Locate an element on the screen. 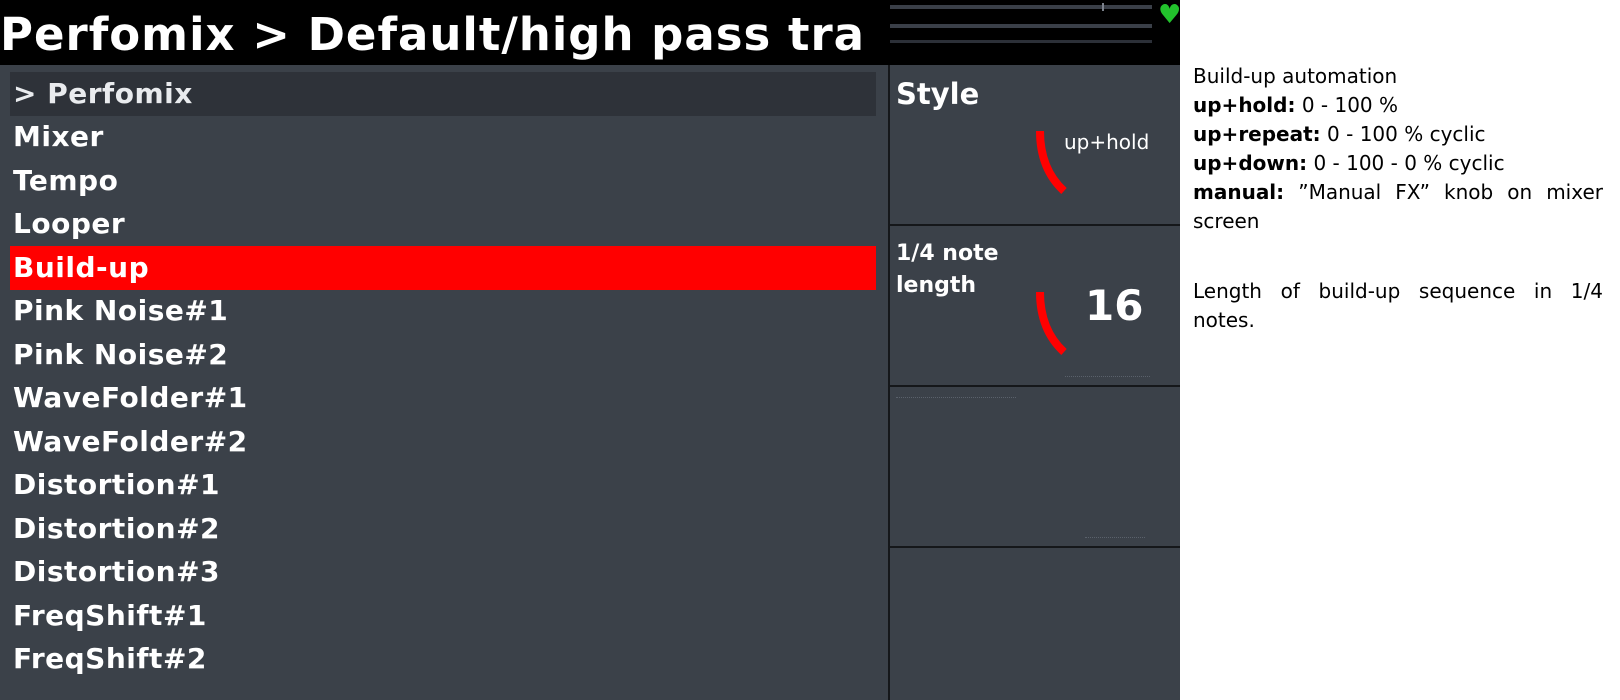 Image resolution: width=1620 pixels, height=700 pixels. length-label: 1/4 note length is located at coordinates (947, 270).